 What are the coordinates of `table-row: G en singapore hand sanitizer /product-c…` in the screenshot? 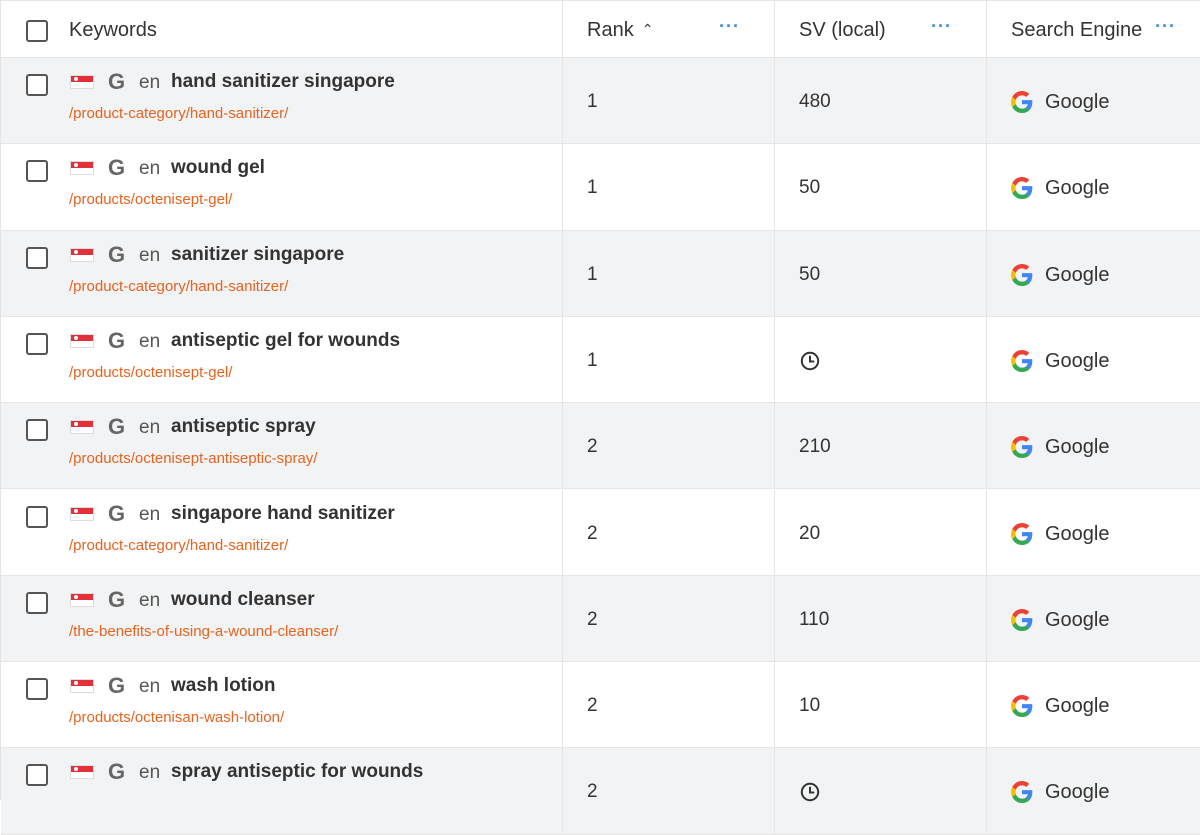 It's located at (600, 532).